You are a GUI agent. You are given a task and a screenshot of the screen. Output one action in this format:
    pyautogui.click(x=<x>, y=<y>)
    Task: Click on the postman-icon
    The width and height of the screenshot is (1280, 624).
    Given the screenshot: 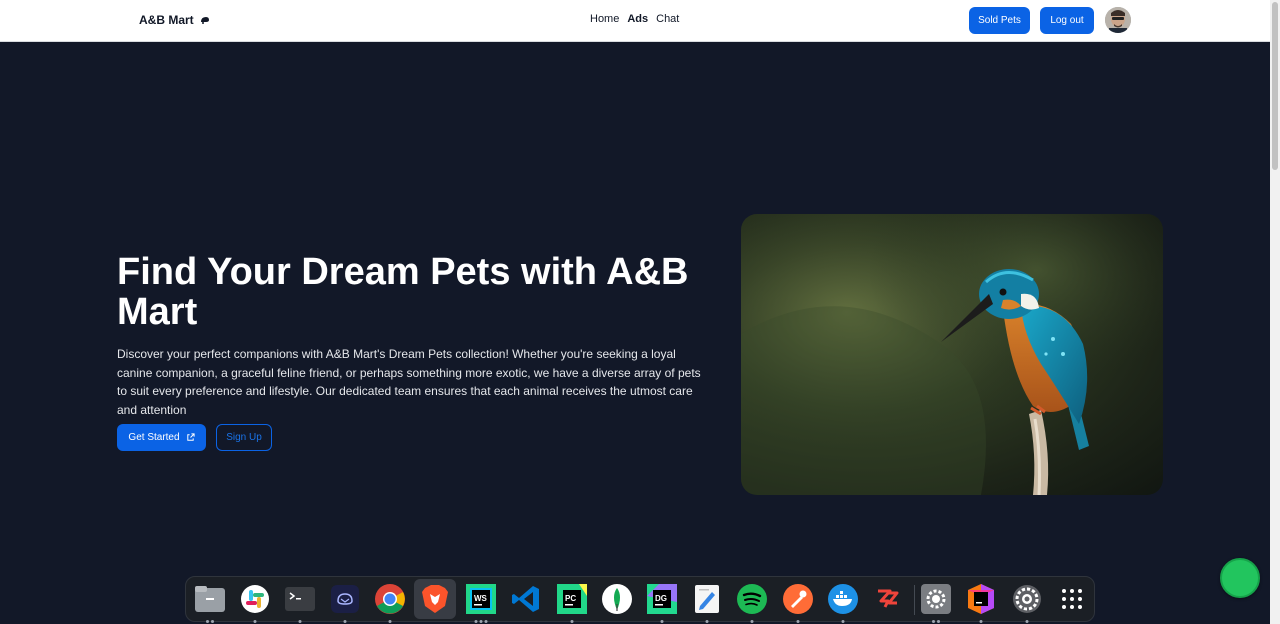 What is the action you would take?
    pyautogui.click(x=798, y=599)
    